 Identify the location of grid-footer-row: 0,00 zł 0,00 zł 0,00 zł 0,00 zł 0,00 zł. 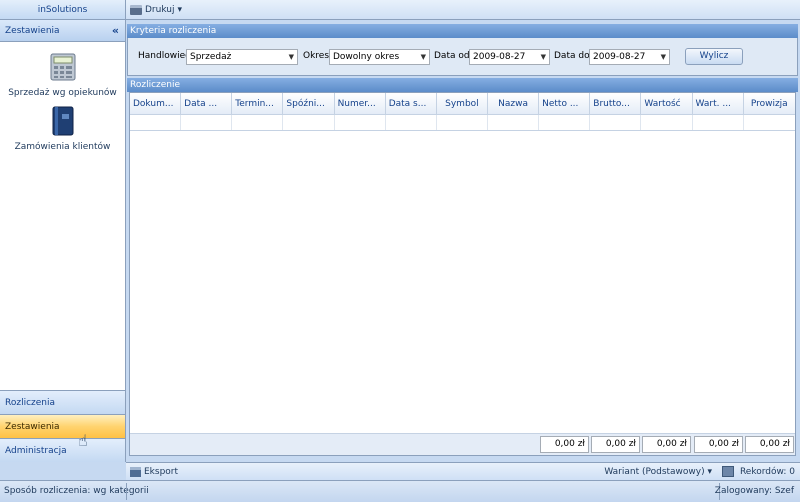
(462, 444).